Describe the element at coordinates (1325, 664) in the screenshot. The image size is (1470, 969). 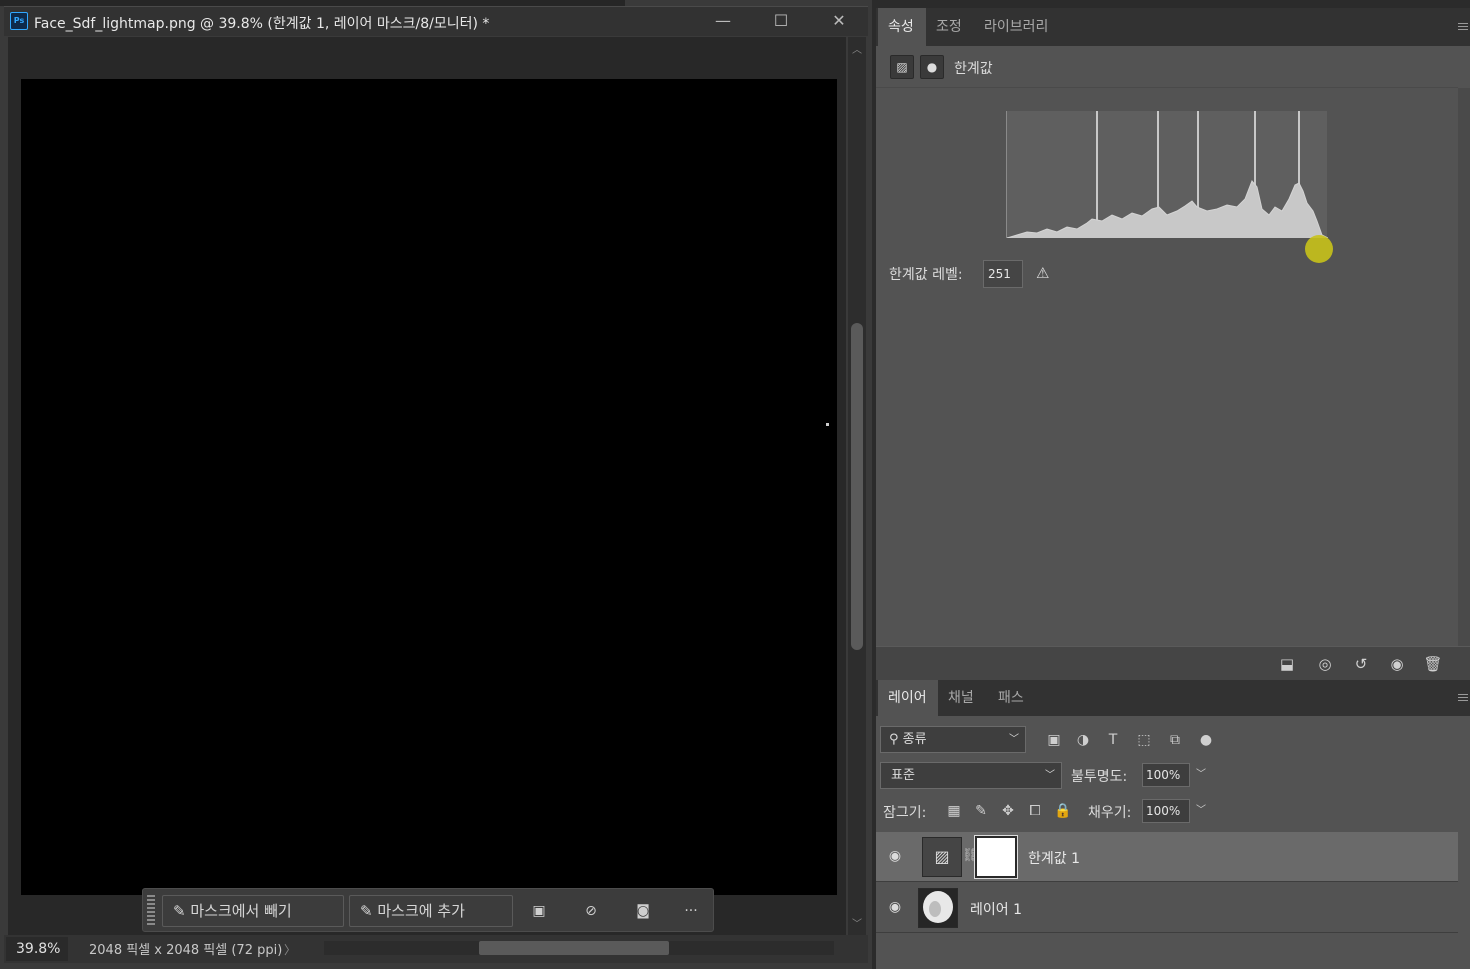
I see `view-previous-state-icon: ◎` at that location.